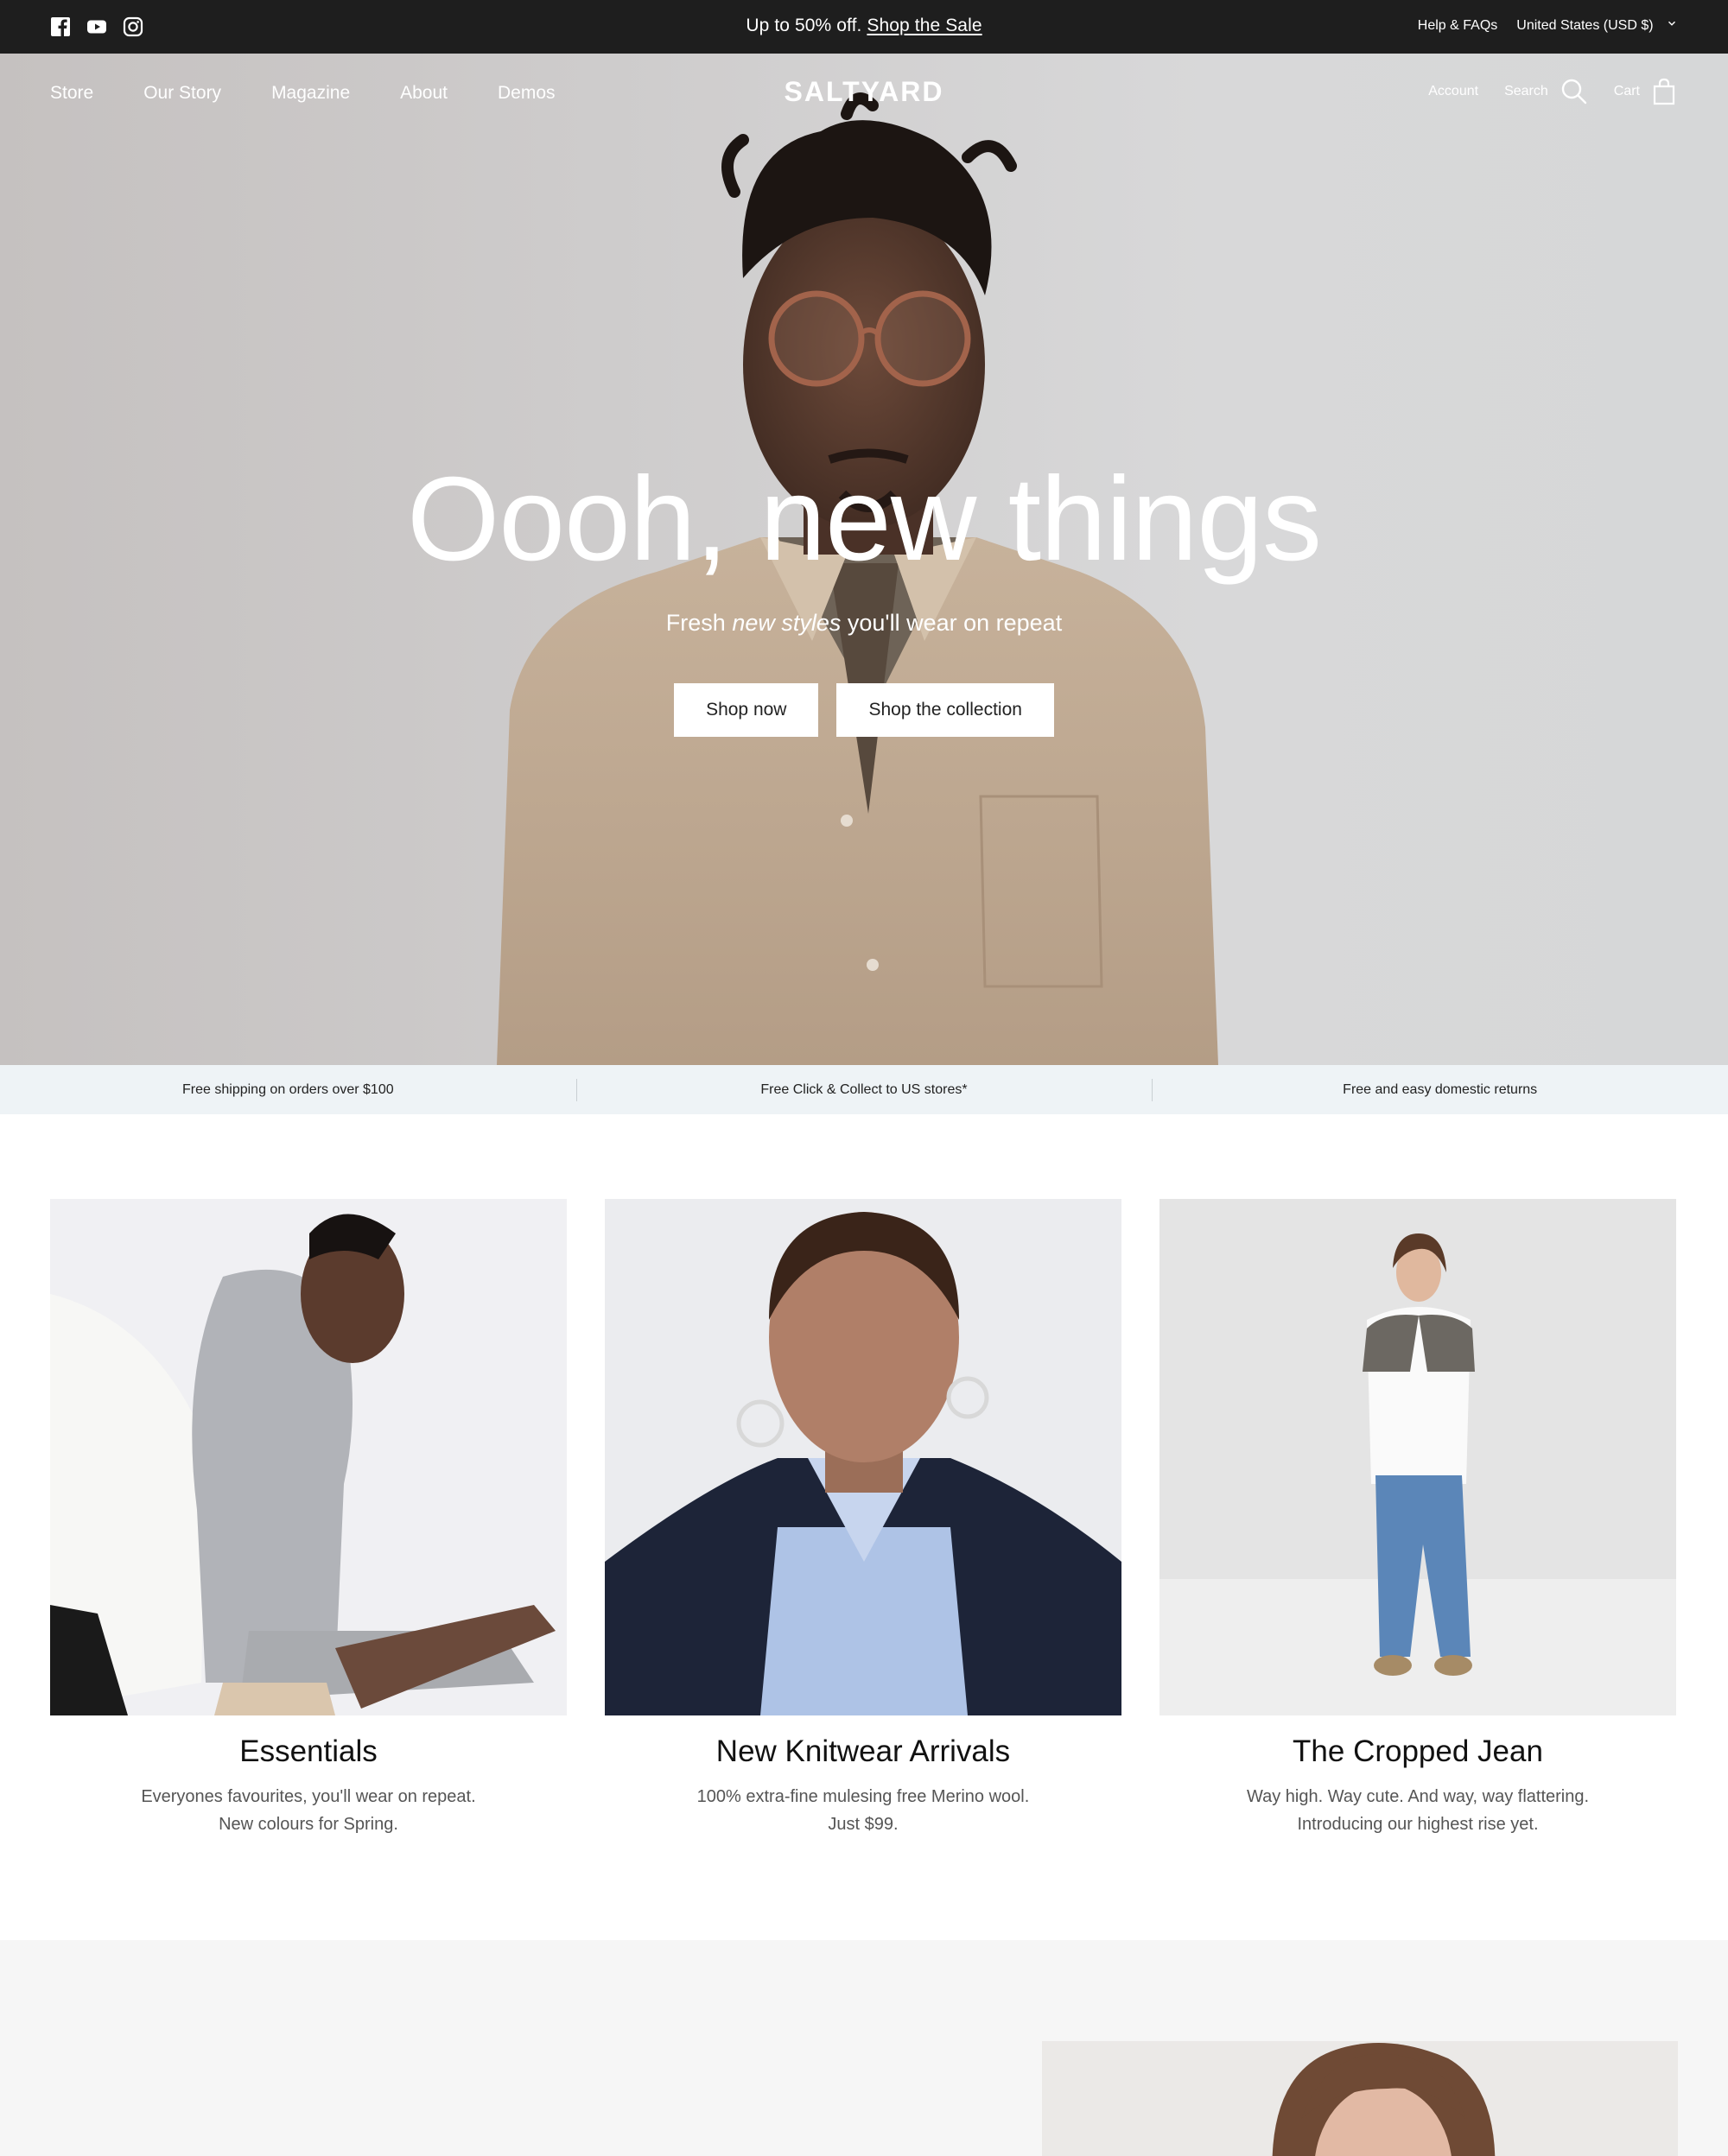  What do you see at coordinates (1672, 23) in the screenshot?
I see `chevron-down-icon` at bounding box center [1672, 23].